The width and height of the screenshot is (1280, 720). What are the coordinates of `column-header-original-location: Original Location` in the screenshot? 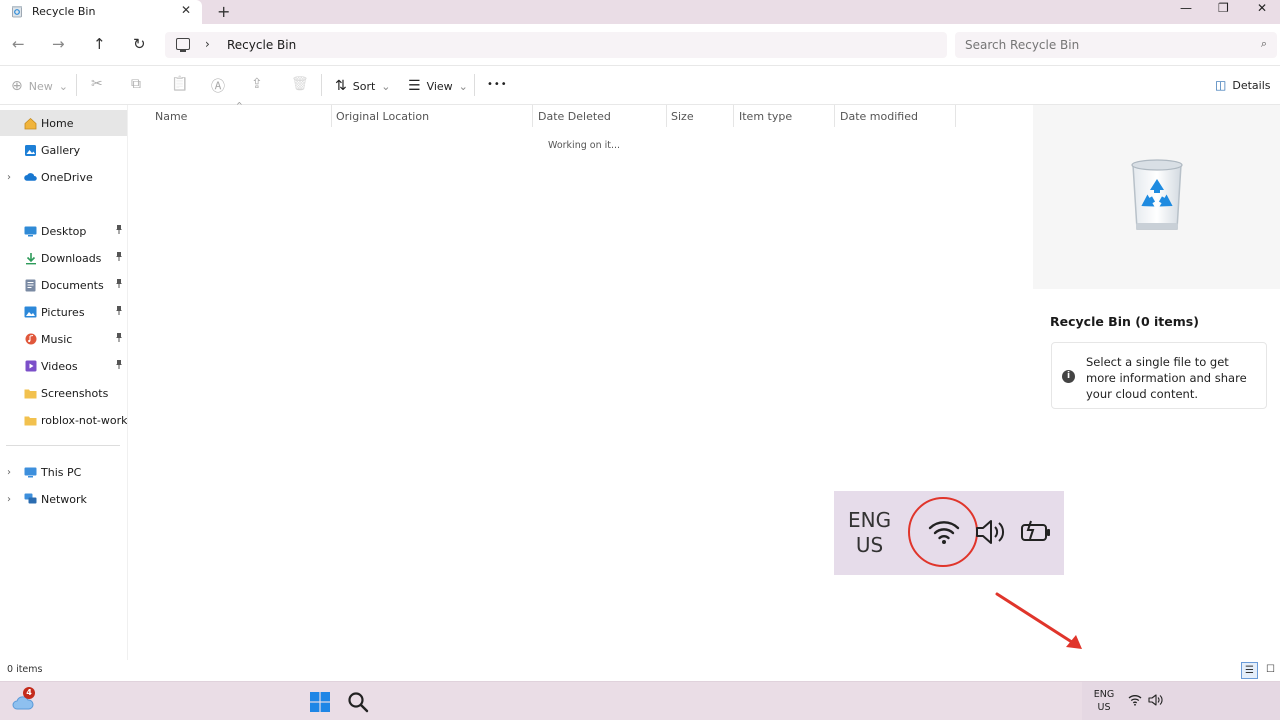 It's located at (382, 116).